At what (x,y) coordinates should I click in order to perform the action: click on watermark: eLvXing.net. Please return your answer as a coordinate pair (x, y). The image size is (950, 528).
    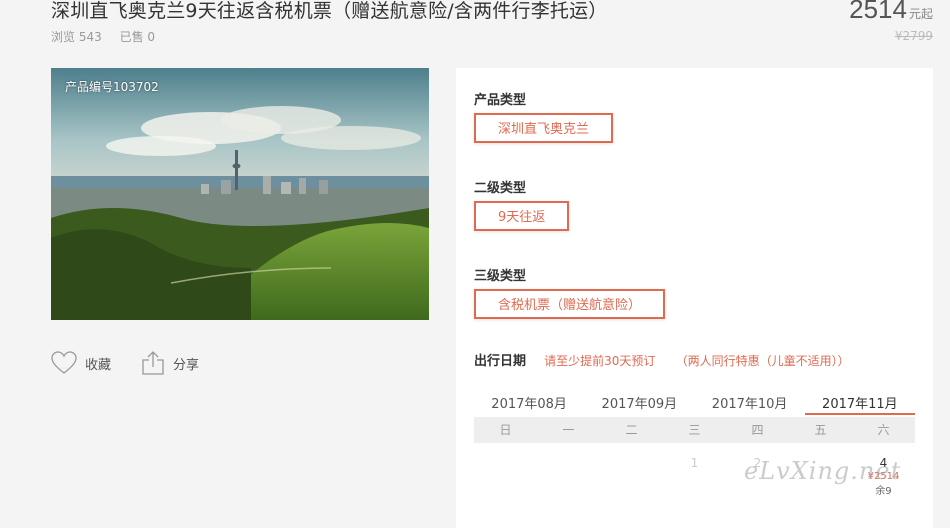
    Looking at the image, I should click on (823, 471).